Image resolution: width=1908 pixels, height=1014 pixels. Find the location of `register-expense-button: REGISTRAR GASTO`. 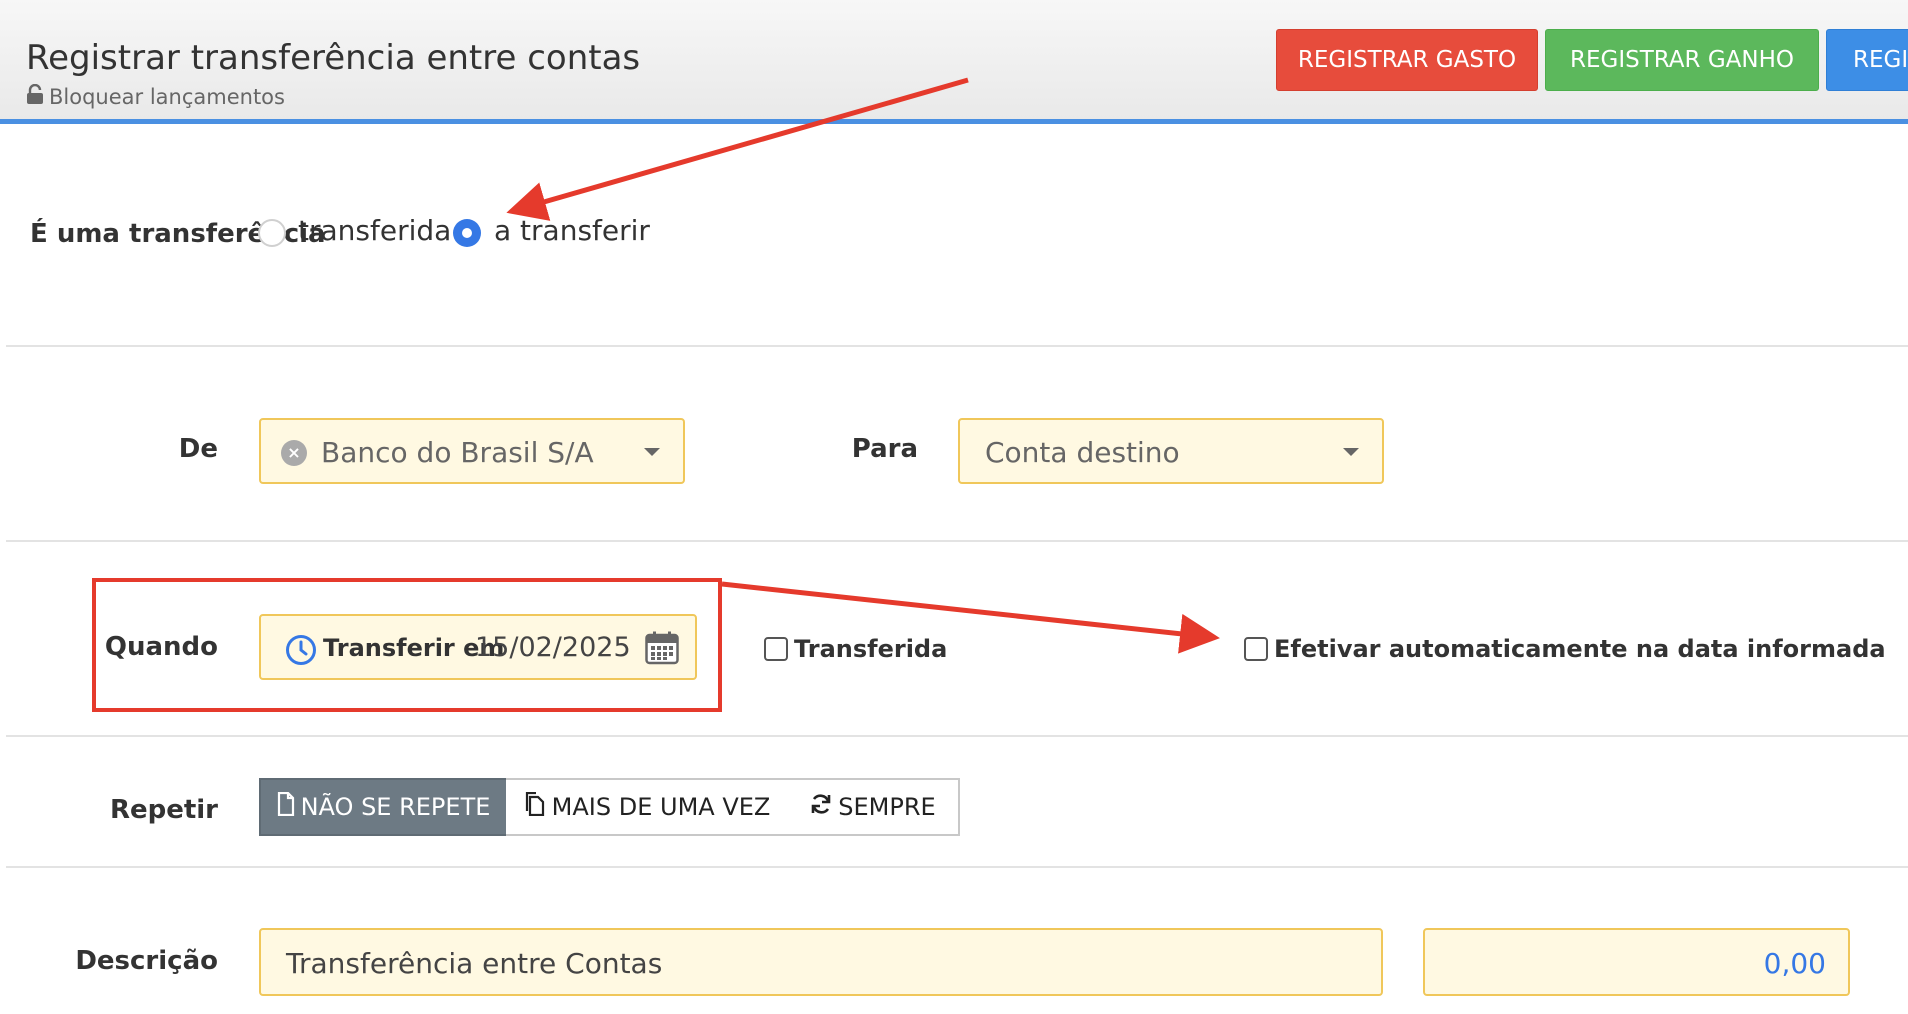

register-expense-button: REGISTRAR GASTO is located at coordinates (1407, 60).